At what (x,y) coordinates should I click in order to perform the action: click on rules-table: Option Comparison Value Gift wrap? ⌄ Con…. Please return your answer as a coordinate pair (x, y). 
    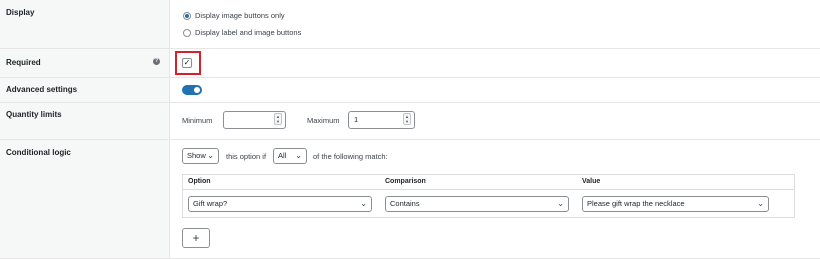
    Looking at the image, I should click on (488, 196).